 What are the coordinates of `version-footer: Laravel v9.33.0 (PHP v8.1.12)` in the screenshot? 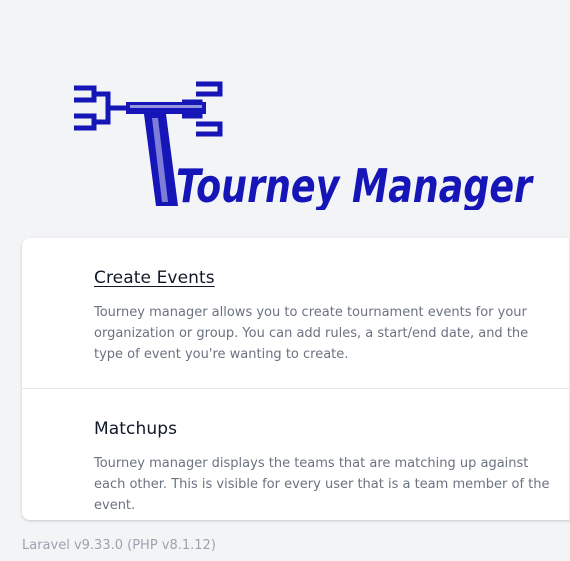 It's located at (119, 545).